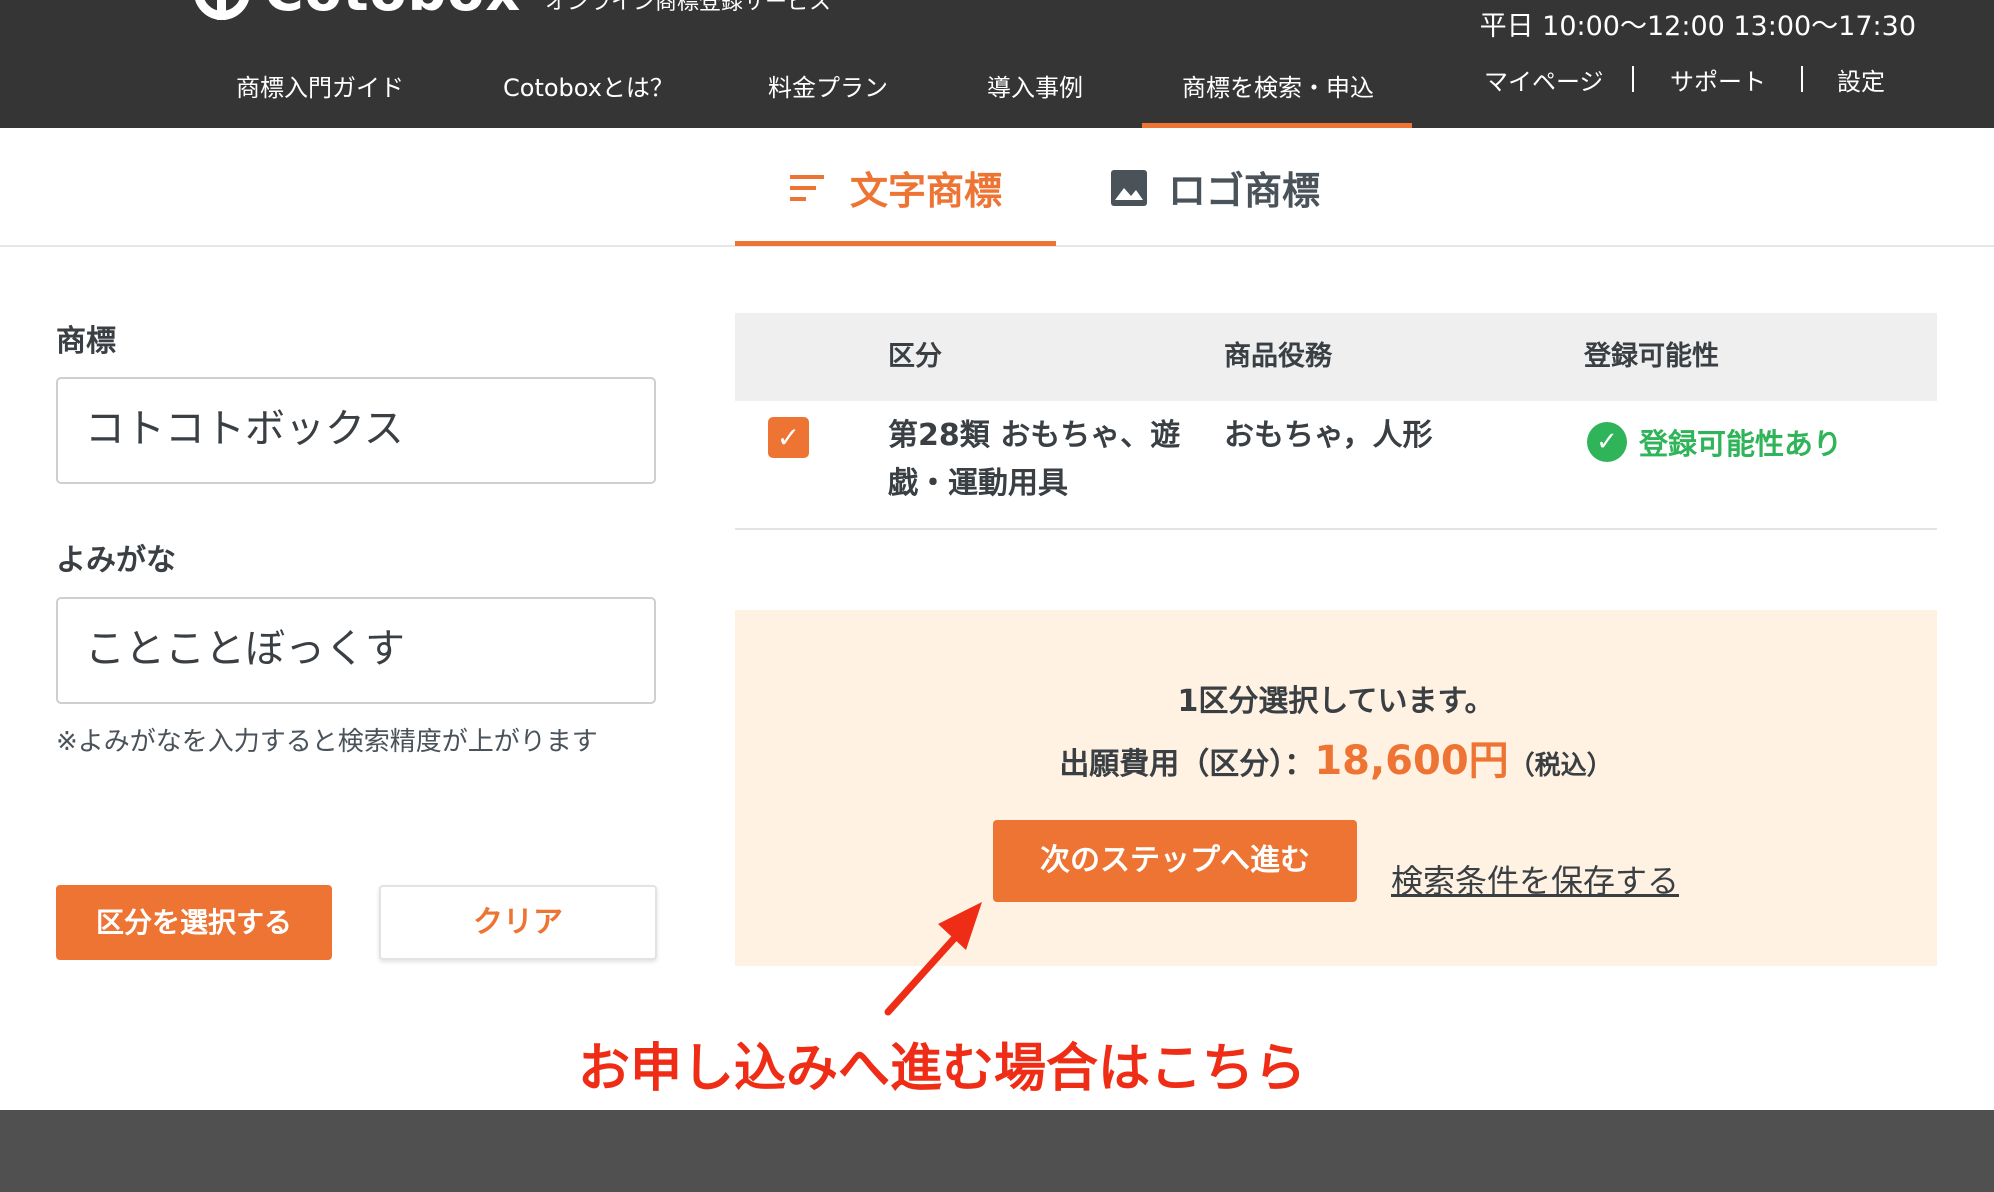 This screenshot has height=1192, width=1994. What do you see at coordinates (1741, 444) in the screenshot?
I see `status-label: 登録可能性あり` at bounding box center [1741, 444].